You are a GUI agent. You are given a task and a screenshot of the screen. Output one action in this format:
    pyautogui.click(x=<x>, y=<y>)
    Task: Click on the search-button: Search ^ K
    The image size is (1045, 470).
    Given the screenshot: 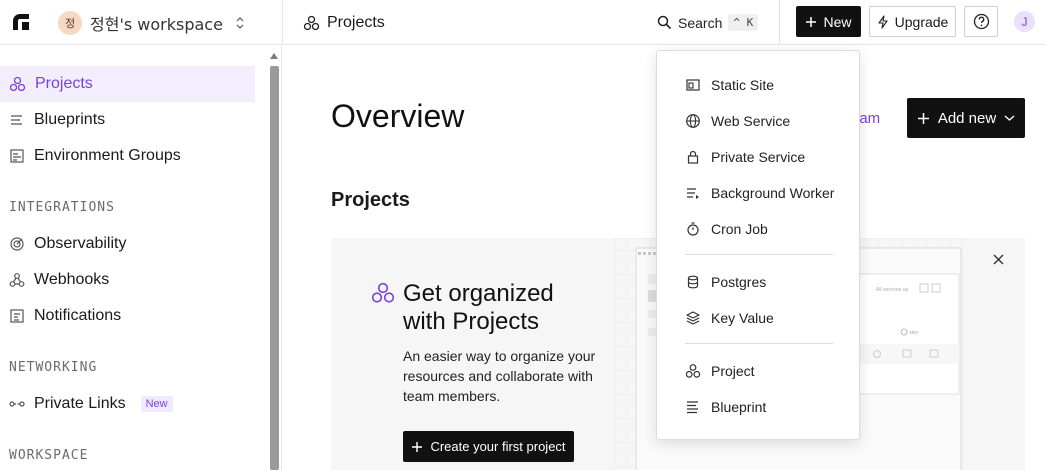 What is the action you would take?
    pyautogui.click(x=708, y=22)
    